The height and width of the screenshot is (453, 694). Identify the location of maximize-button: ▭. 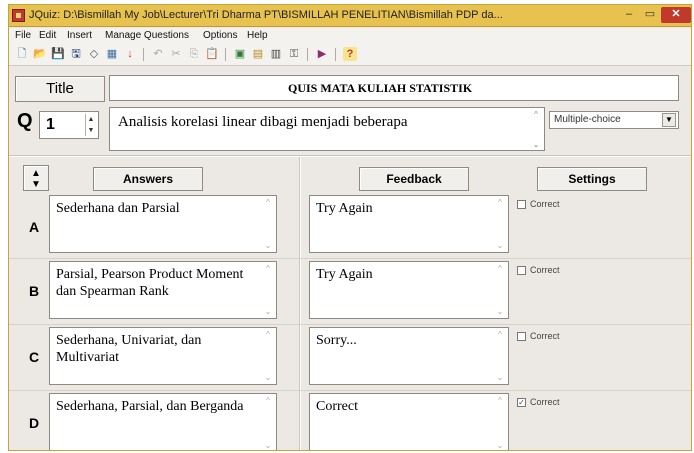
(650, 15).